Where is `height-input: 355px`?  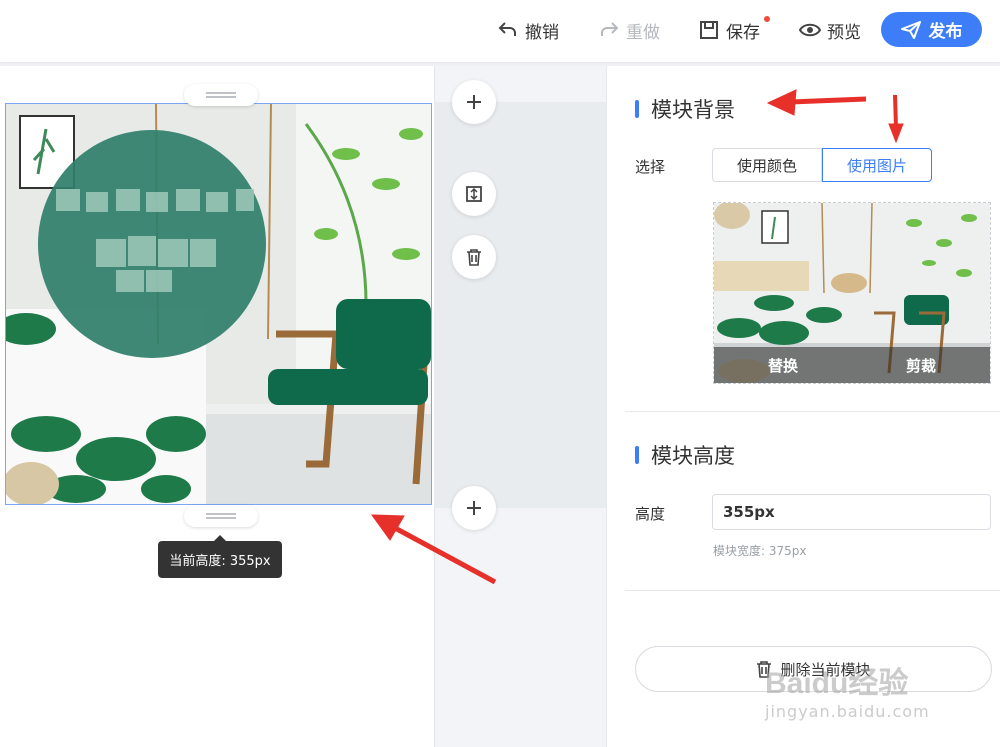 height-input: 355px is located at coordinates (851, 512).